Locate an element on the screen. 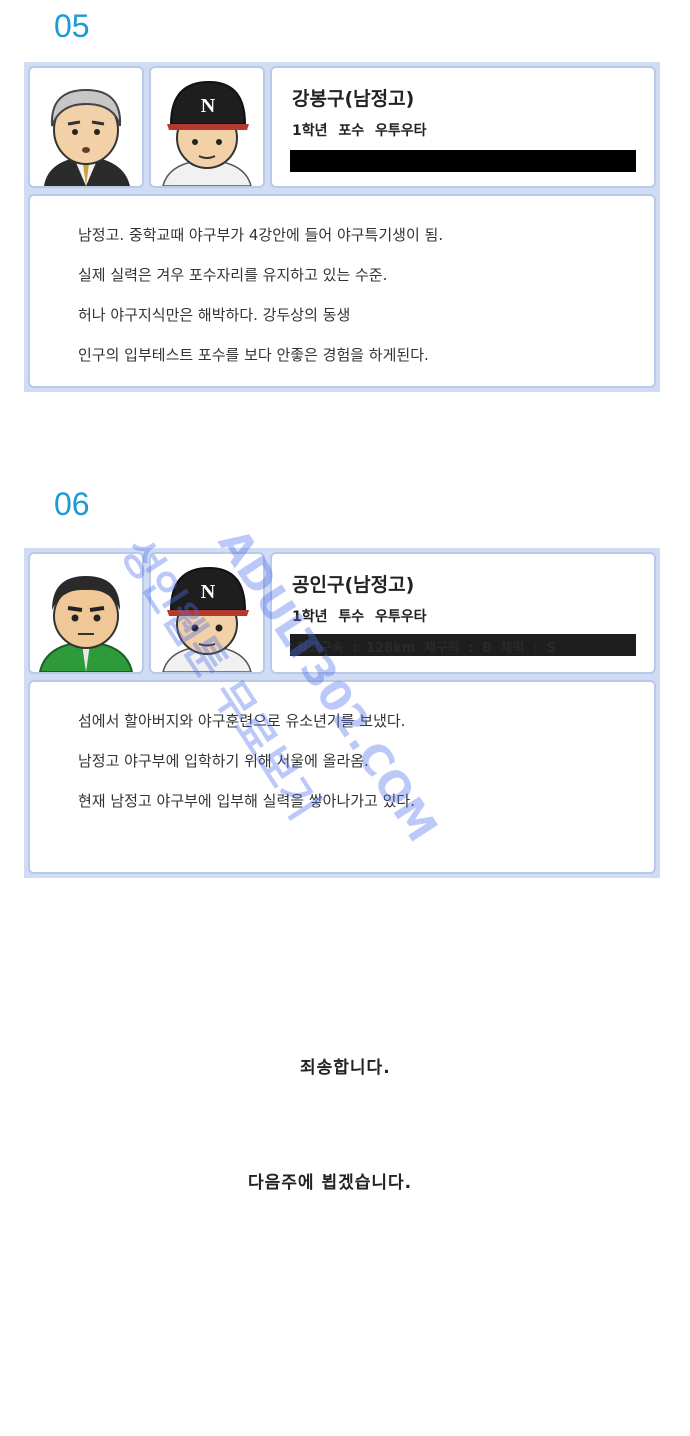  profile-number: 05 is located at coordinates (72, 26).